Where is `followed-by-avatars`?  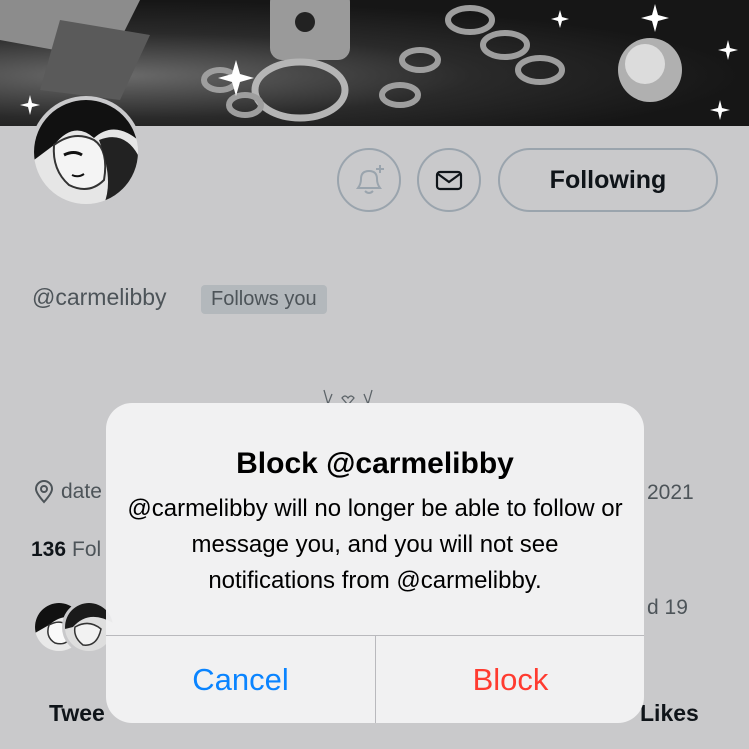 followed-by-avatars is located at coordinates (74, 628).